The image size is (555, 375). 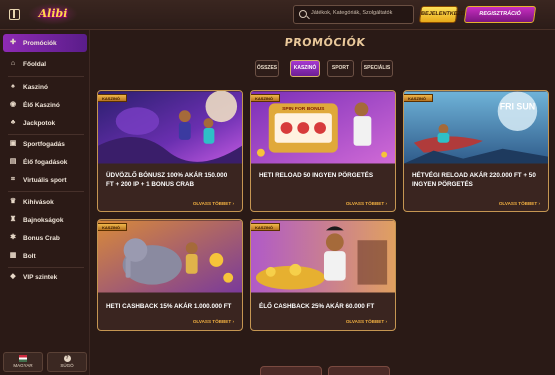 I want to click on sidebar-item-tournaments: ♜ Bajnokságok, so click(x=45, y=220).